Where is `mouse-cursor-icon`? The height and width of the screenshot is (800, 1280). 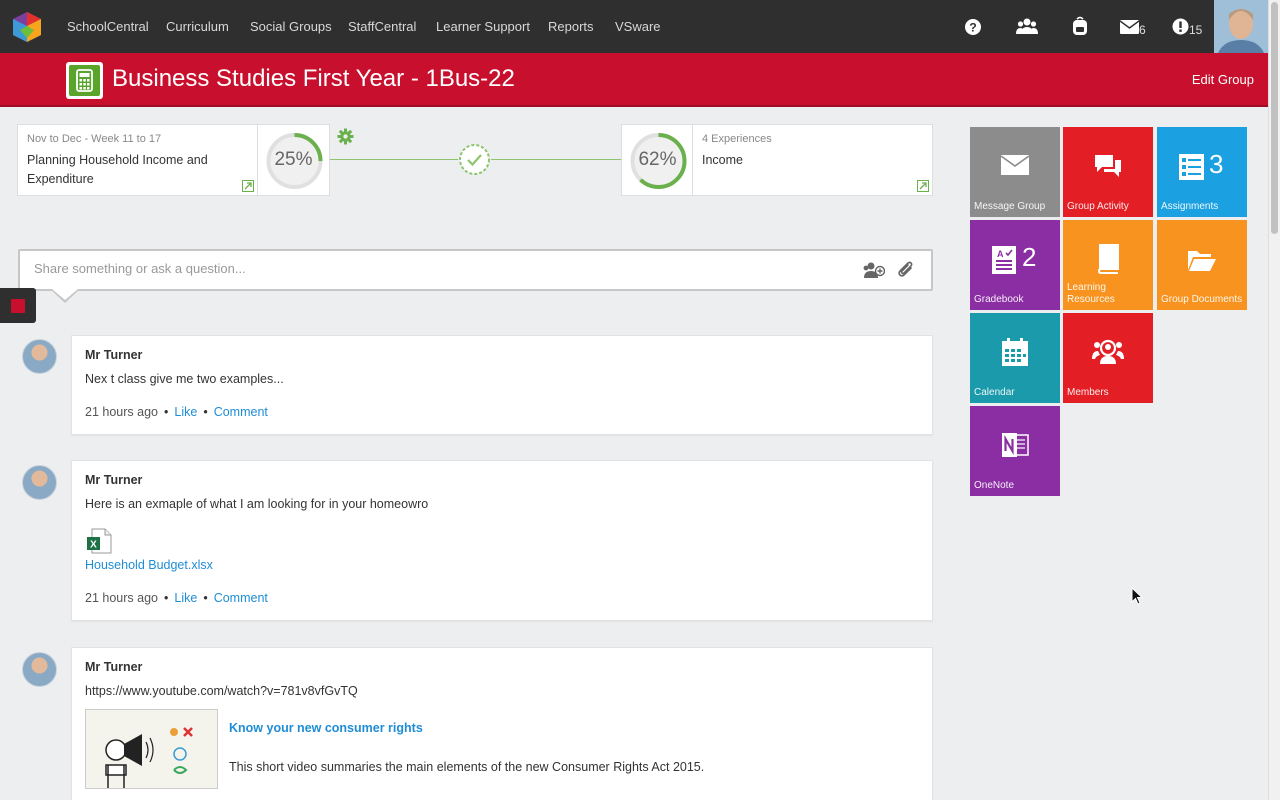 mouse-cursor-icon is located at coordinates (1137, 596).